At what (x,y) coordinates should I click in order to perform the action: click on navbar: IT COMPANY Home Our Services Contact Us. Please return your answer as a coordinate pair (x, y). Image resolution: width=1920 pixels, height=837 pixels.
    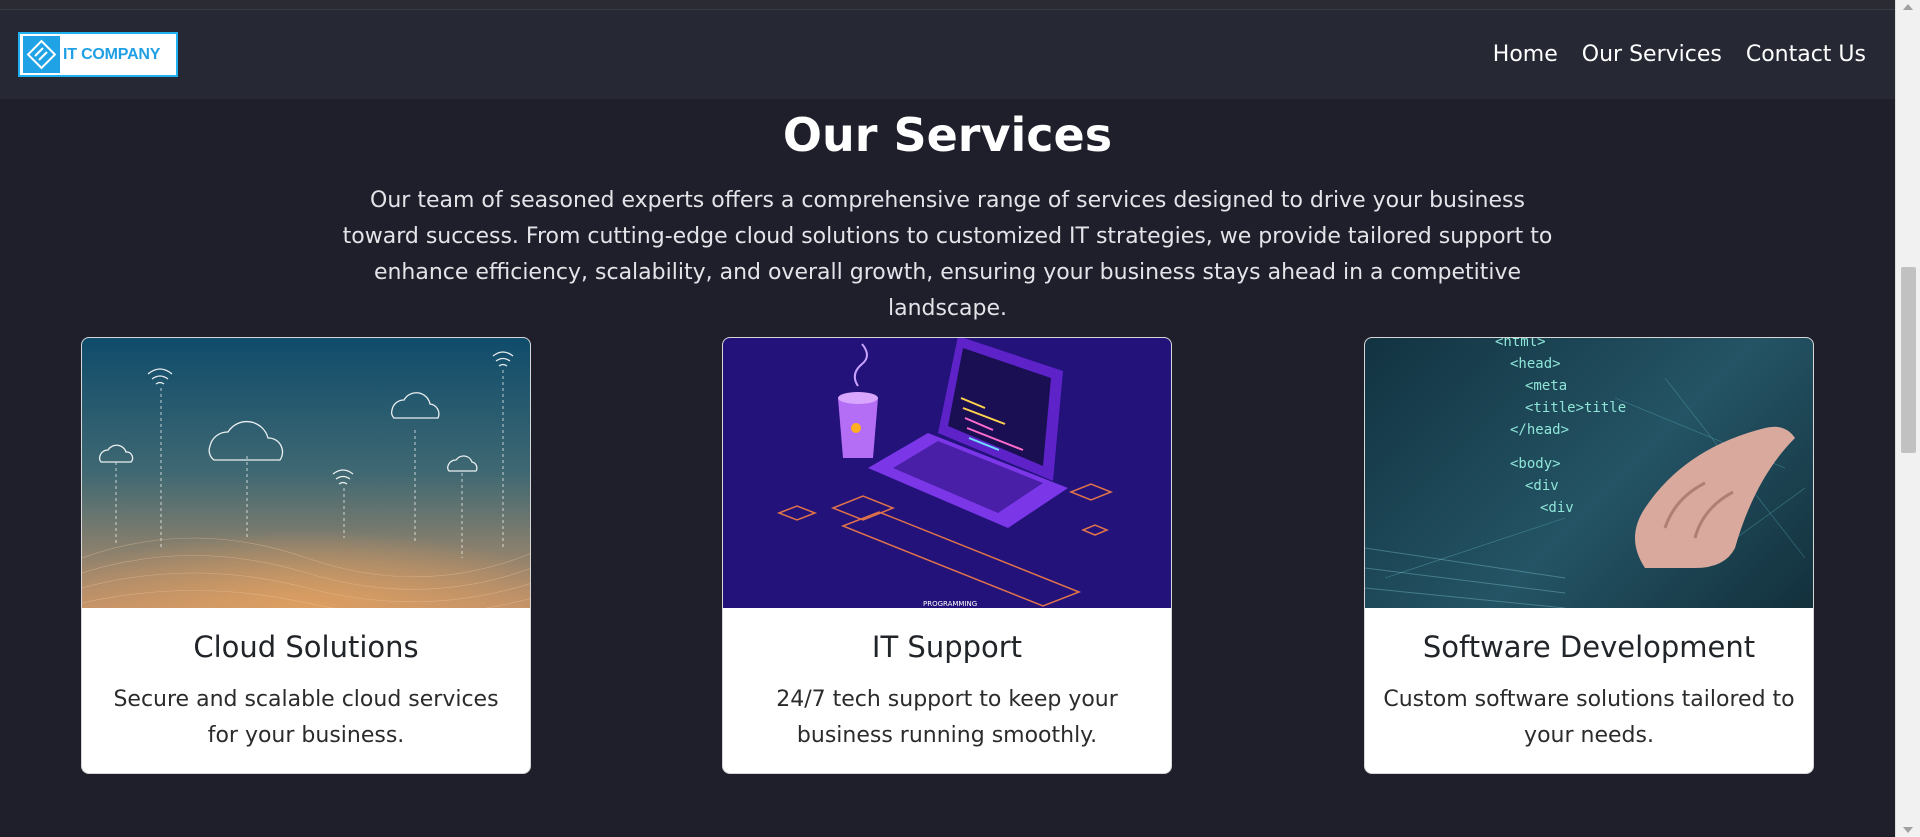
    Looking at the image, I should click on (947, 54).